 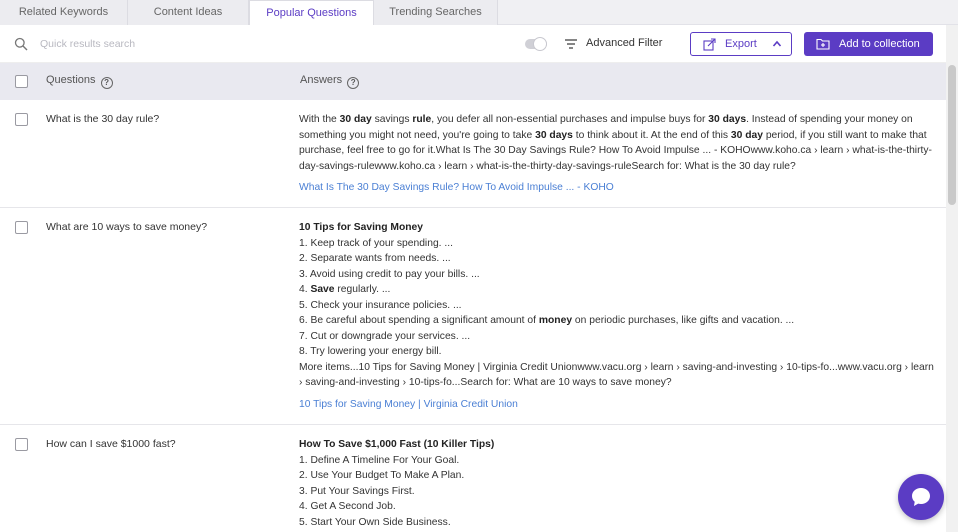 What do you see at coordinates (353, 83) in the screenshot?
I see `answers-help-icon: ?` at bounding box center [353, 83].